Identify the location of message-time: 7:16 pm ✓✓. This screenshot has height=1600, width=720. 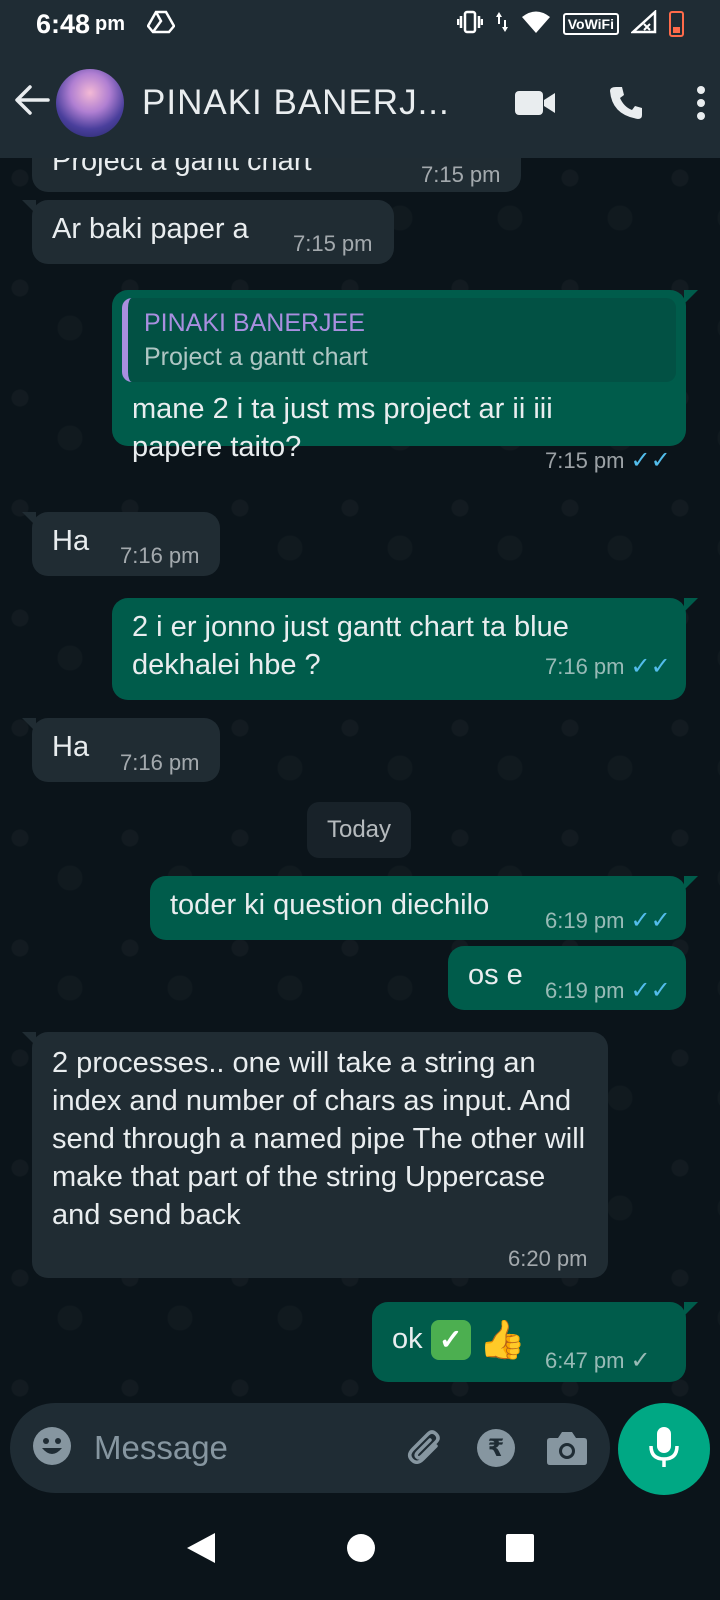
(608, 666).